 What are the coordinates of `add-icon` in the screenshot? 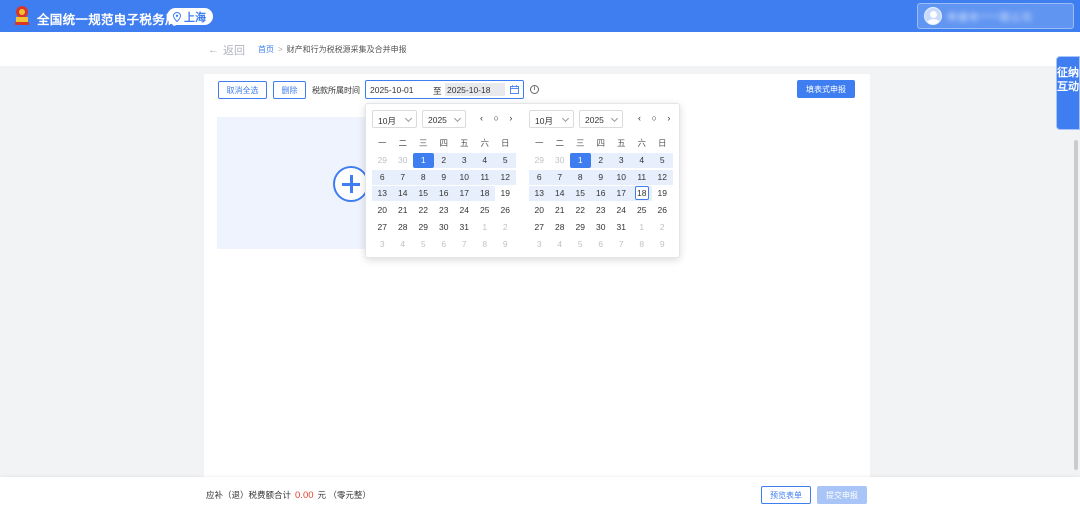 It's located at (351, 184).